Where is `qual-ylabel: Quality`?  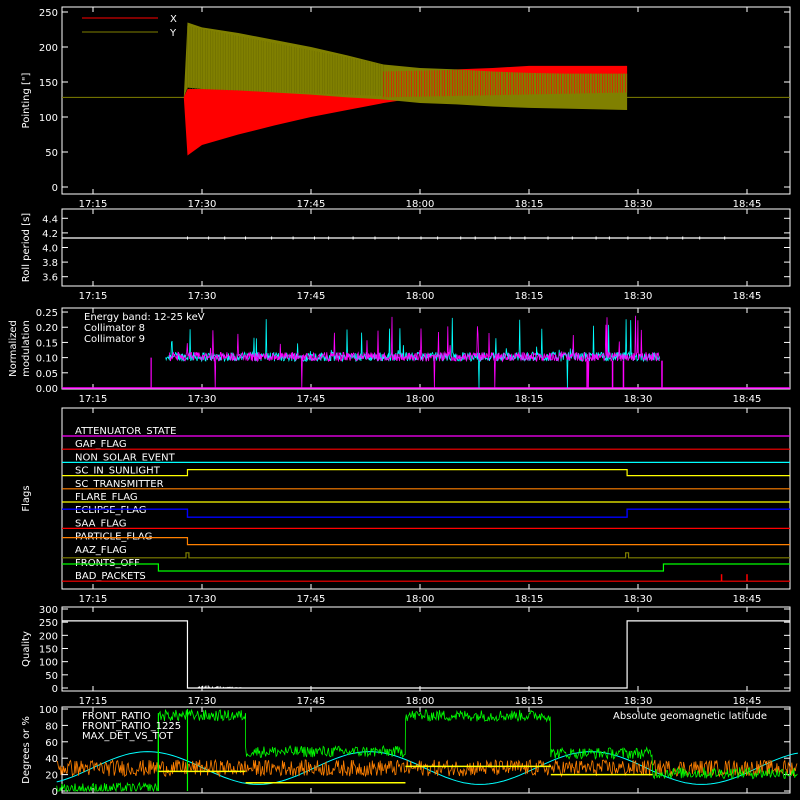 qual-ylabel: Quality is located at coordinates (26, 649).